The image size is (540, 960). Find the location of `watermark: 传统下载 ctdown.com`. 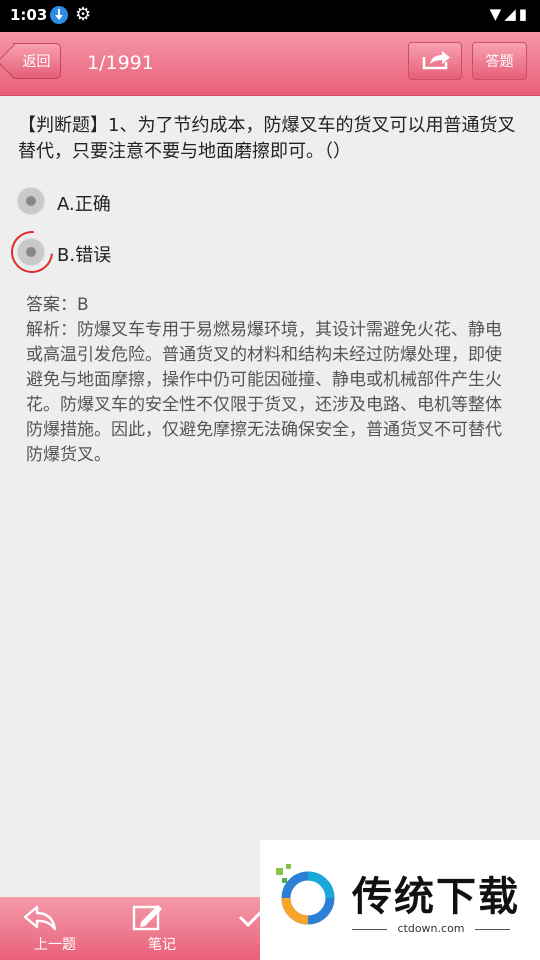

watermark: 传统下载 ctdown.com is located at coordinates (400, 900).